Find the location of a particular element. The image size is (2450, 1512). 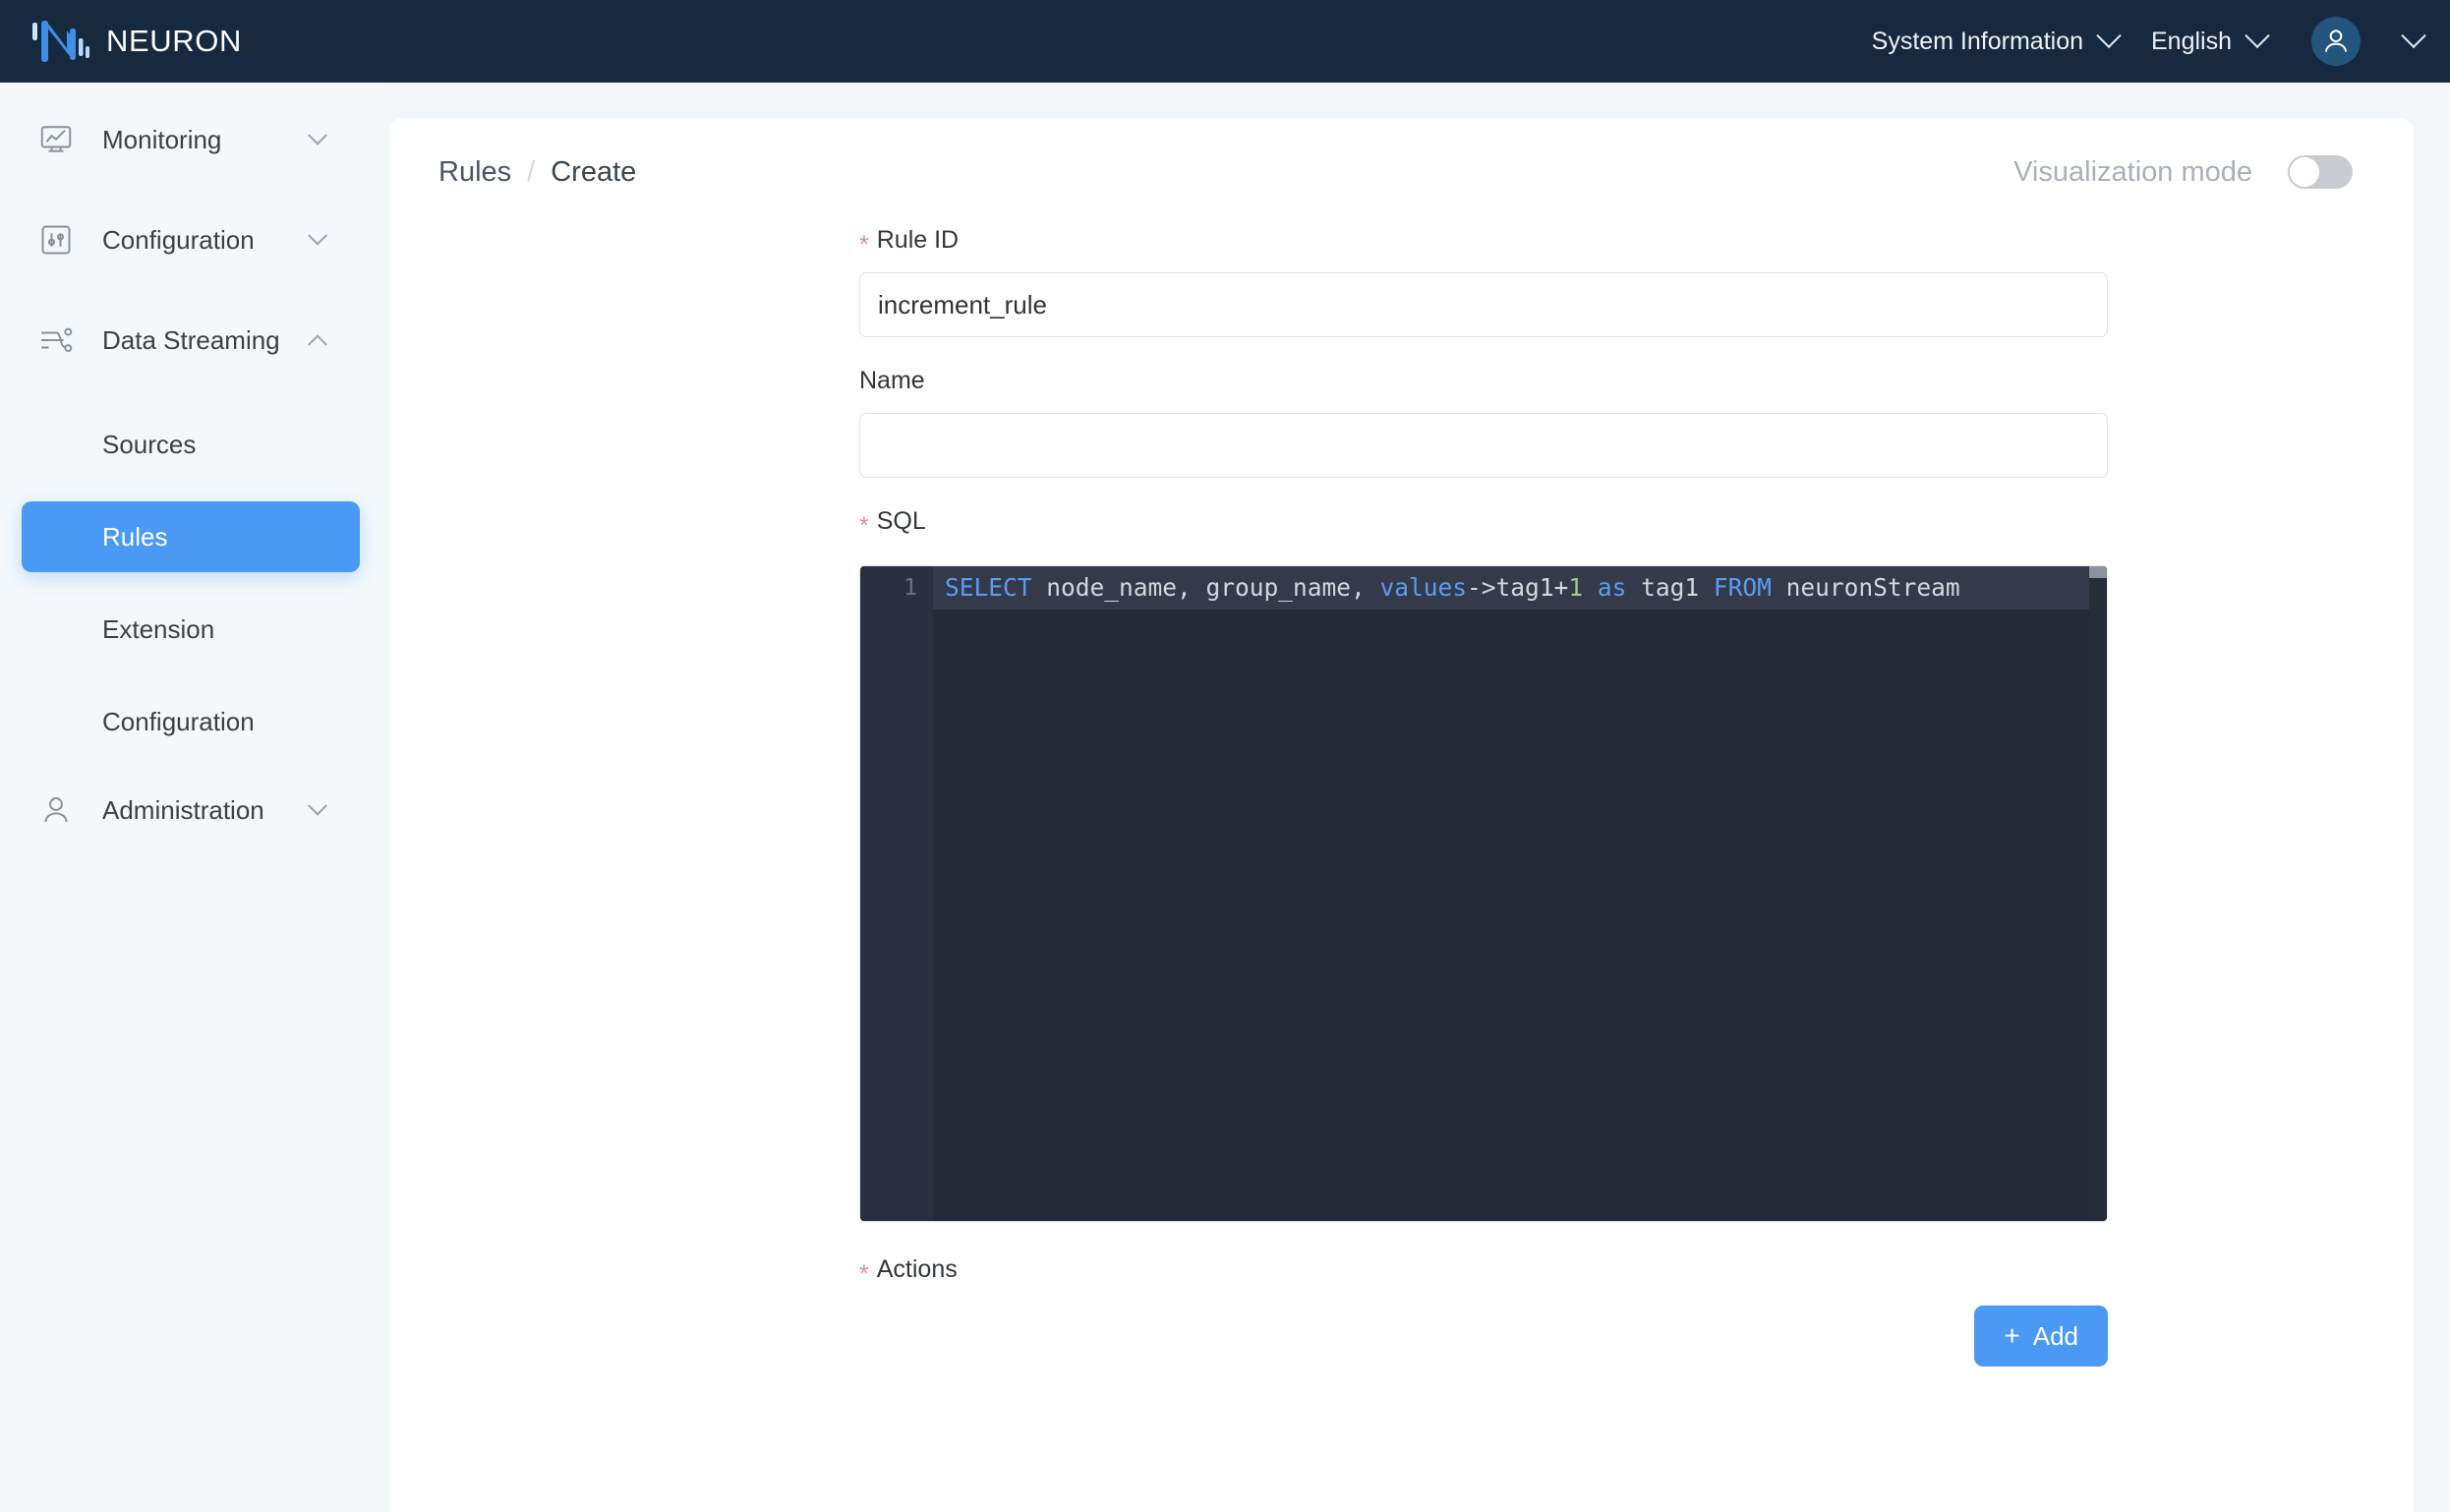

sidebar-item-configuration: Configuration is located at coordinates (194, 239).